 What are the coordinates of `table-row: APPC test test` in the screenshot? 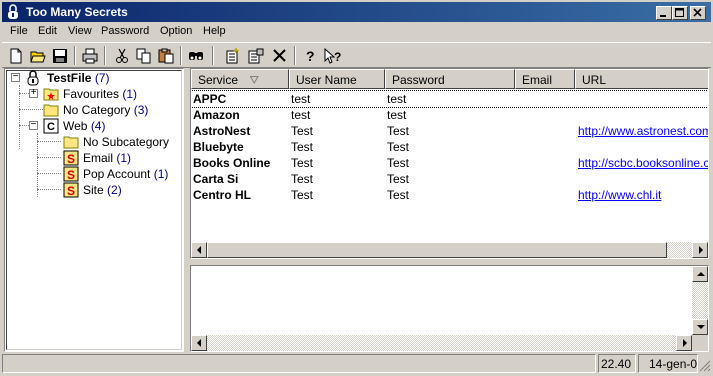 It's located at (449, 99).